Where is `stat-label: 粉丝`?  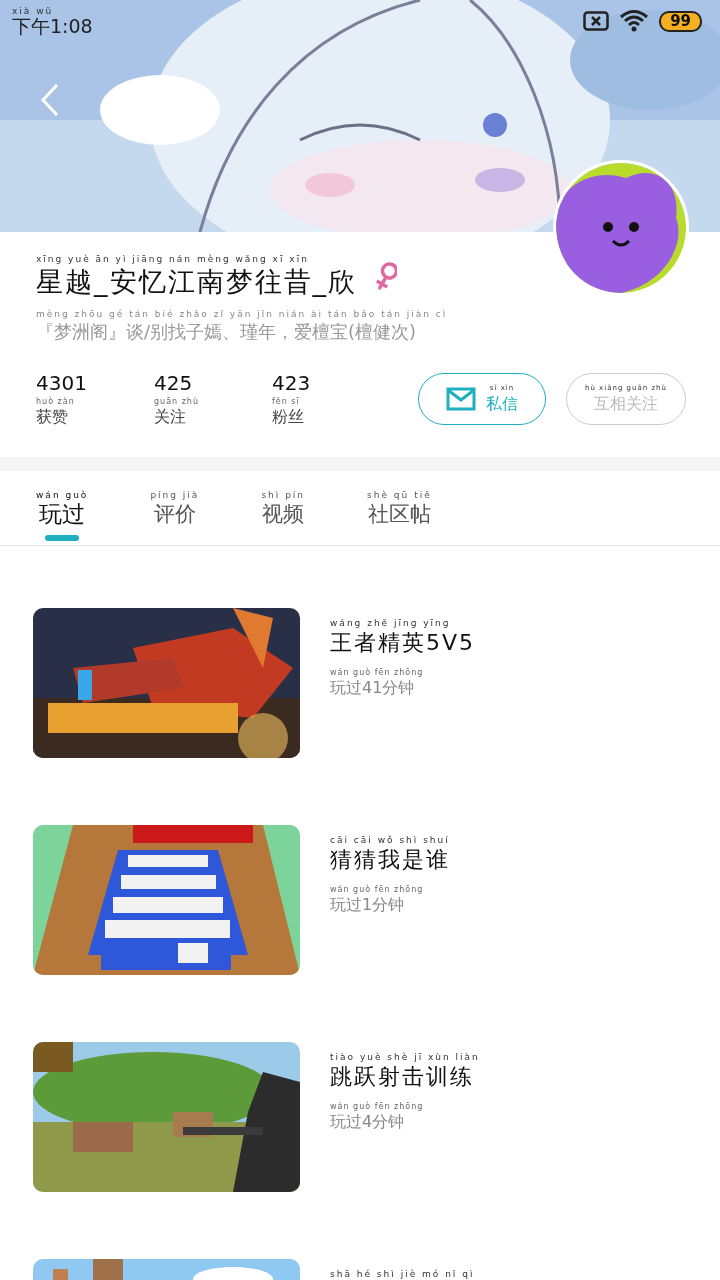
stat-label: 粉丝 is located at coordinates (288, 417).